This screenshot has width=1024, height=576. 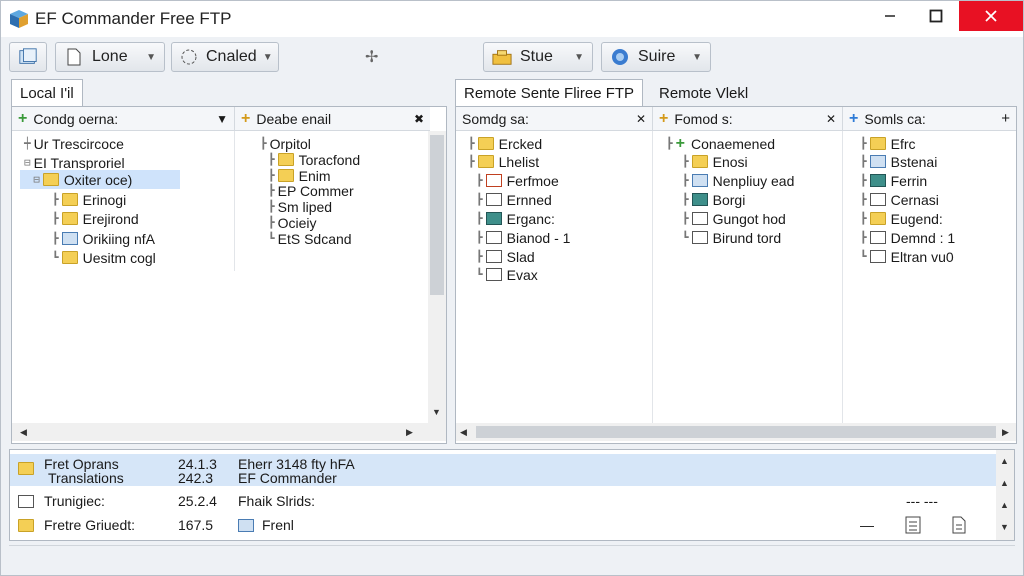 I want to click on panels-button, so click(x=28, y=57).